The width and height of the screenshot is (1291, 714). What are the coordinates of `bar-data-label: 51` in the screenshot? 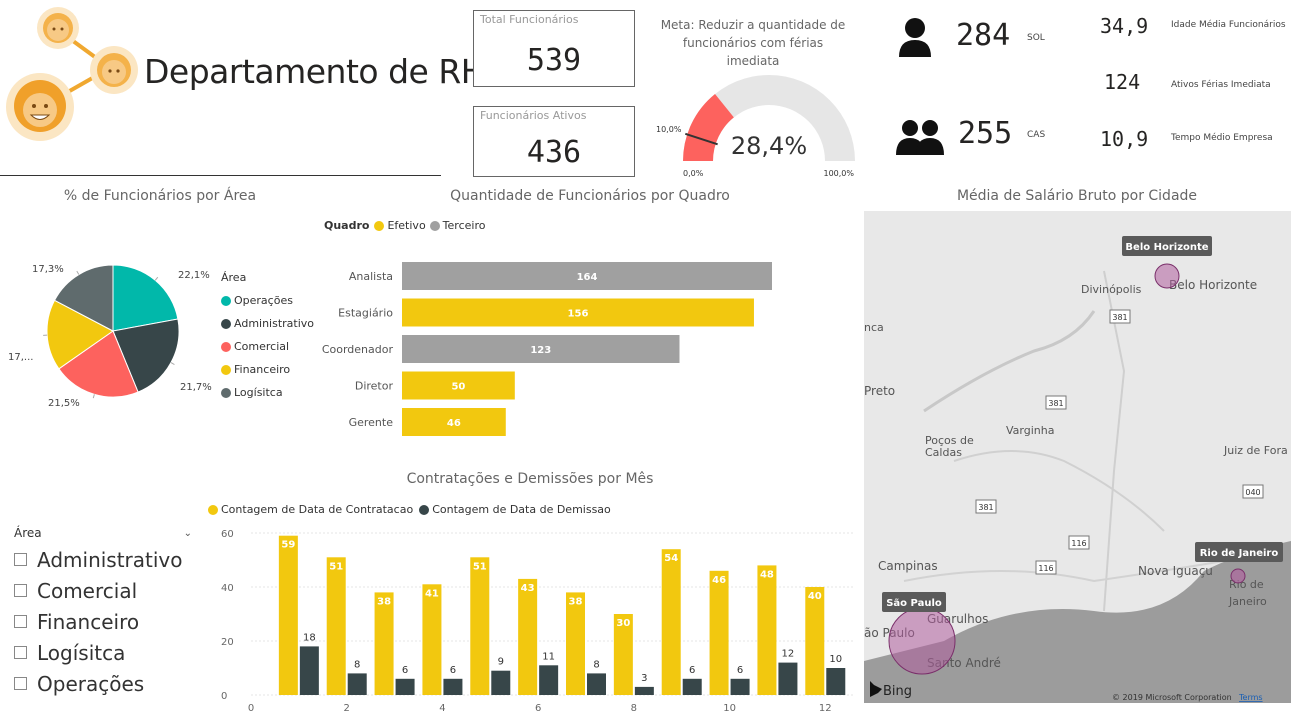 It's located at (480, 566).